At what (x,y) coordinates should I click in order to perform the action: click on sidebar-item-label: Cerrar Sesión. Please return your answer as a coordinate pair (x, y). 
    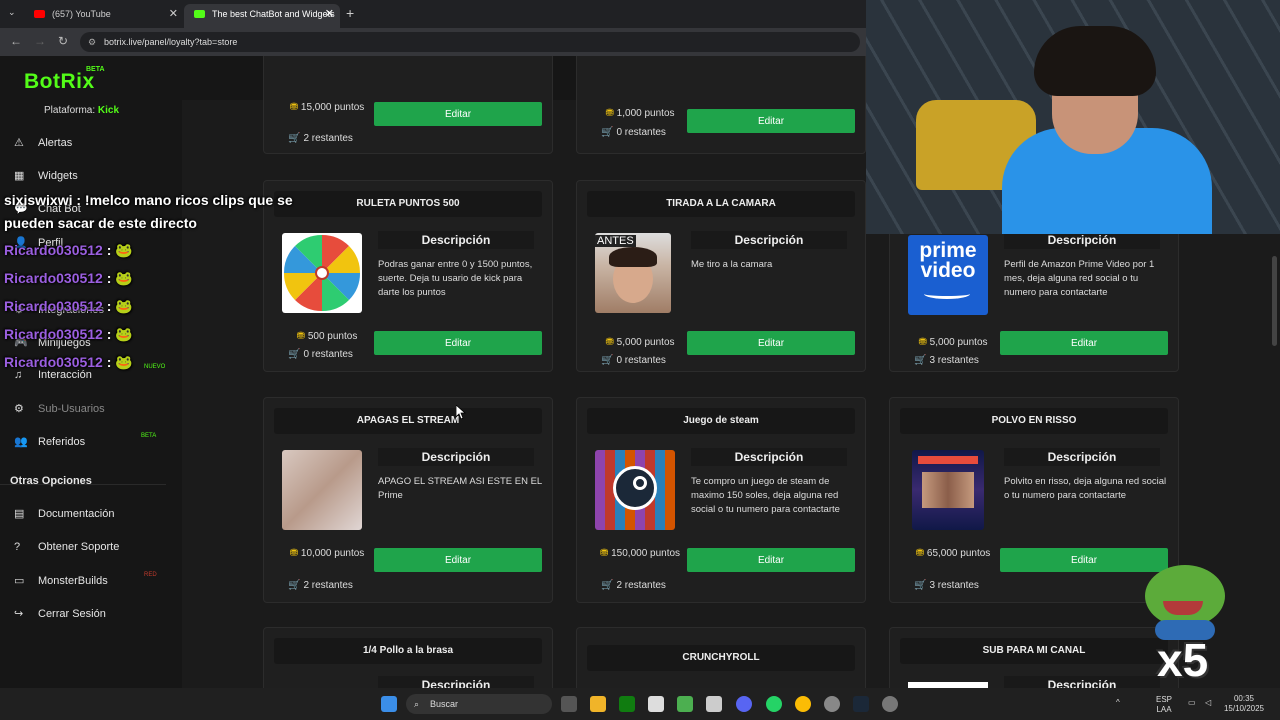
    Looking at the image, I should click on (72, 614).